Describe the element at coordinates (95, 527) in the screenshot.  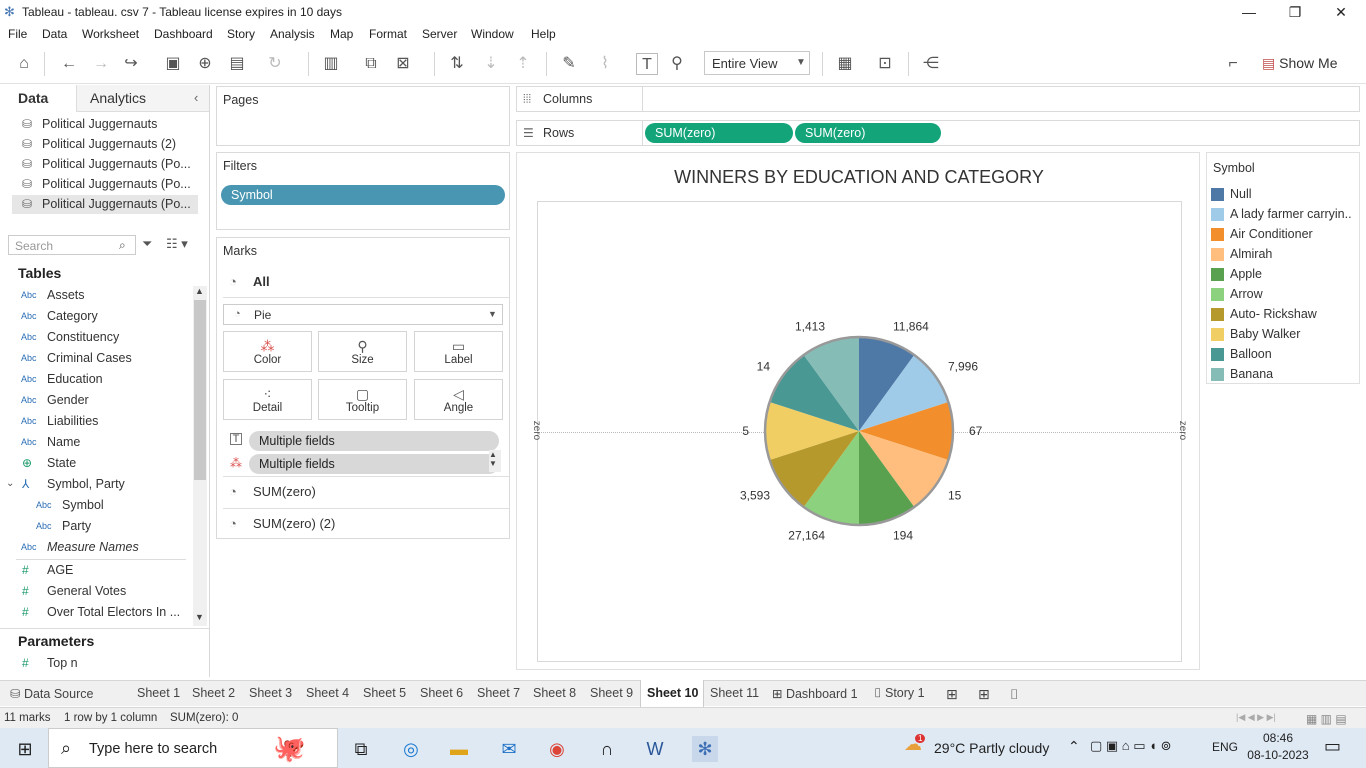
I see `field-item: Abc Party` at that location.